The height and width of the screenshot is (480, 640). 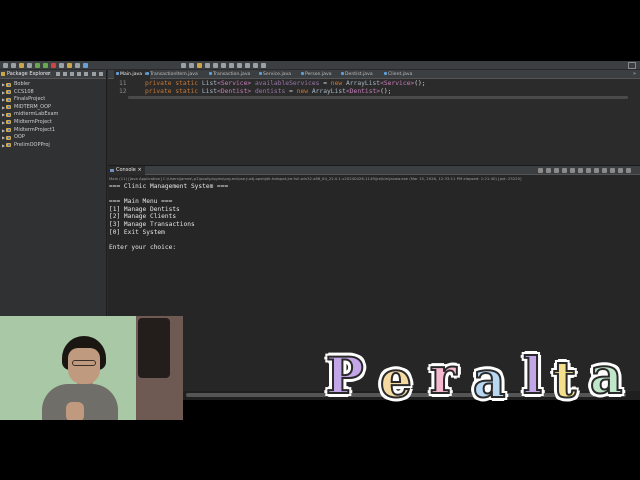 I want to click on editor-tab: Service.java, so click(x=275, y=74).